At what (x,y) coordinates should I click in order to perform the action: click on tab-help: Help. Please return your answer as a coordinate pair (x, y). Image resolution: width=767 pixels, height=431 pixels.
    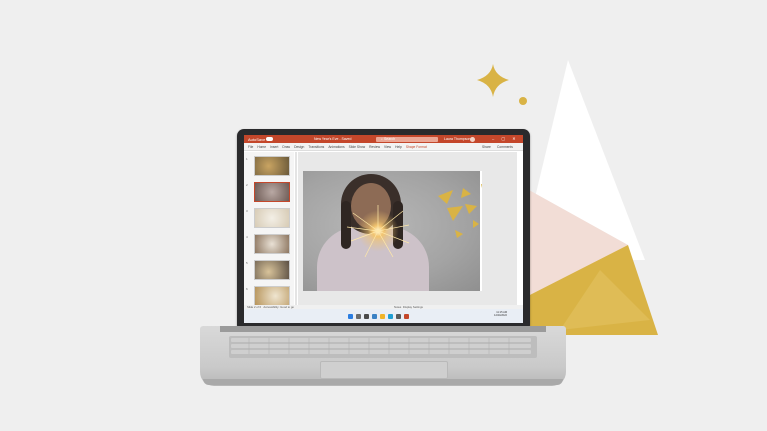
    Looking at the image, I should click on (398, 147).